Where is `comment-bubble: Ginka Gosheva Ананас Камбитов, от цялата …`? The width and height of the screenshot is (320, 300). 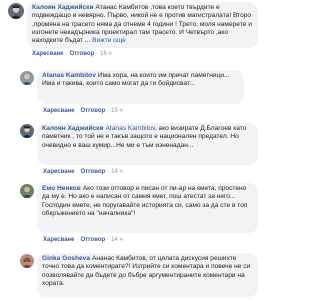
comment-bubble: Ginka Gosheva Ананас Камбитов, от цялата … is located at coordinates (147, 275).